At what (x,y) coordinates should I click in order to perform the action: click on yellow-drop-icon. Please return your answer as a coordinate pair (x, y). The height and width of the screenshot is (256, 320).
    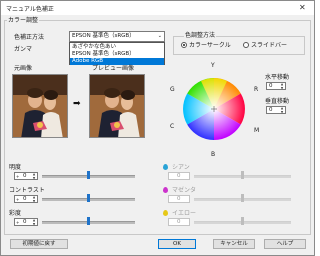
    Looking at the image, I should click on (165, 213).